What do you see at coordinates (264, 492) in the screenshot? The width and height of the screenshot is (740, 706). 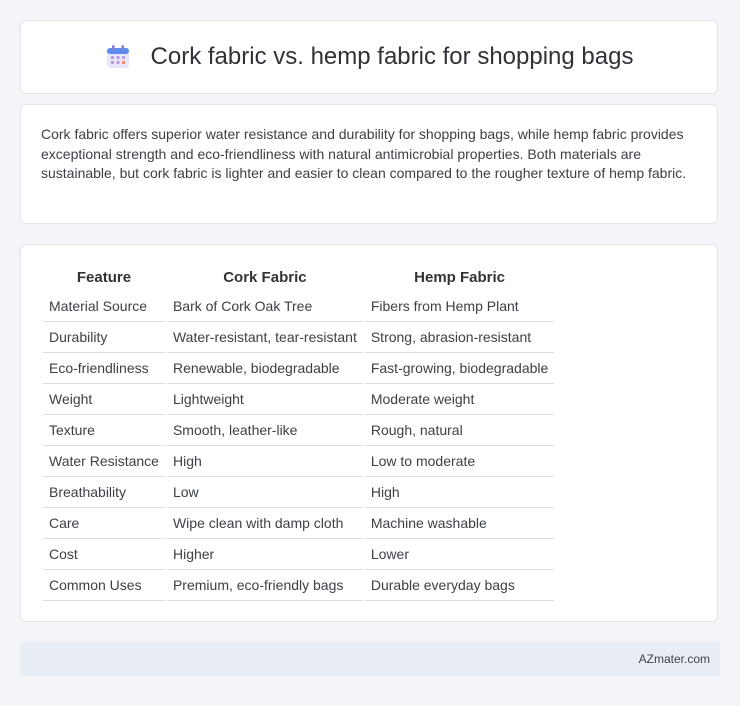 I see `table-cell: Low` at bounding box center [264, 492].